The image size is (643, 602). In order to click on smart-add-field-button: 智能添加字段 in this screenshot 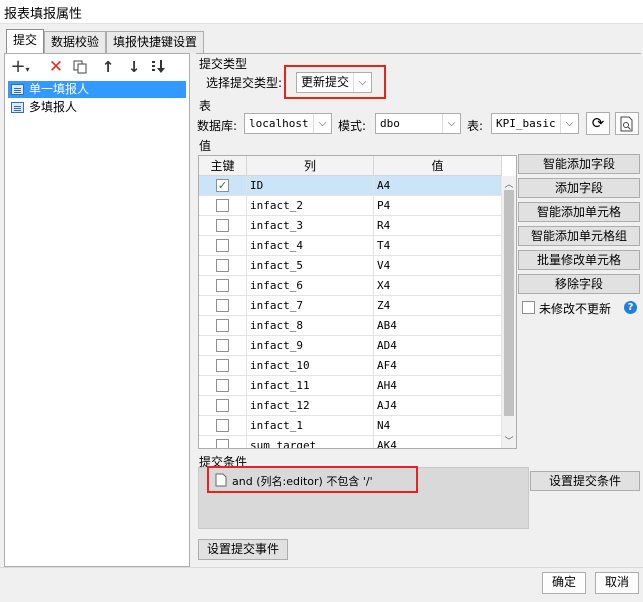, I will do `click(579, 164)`.